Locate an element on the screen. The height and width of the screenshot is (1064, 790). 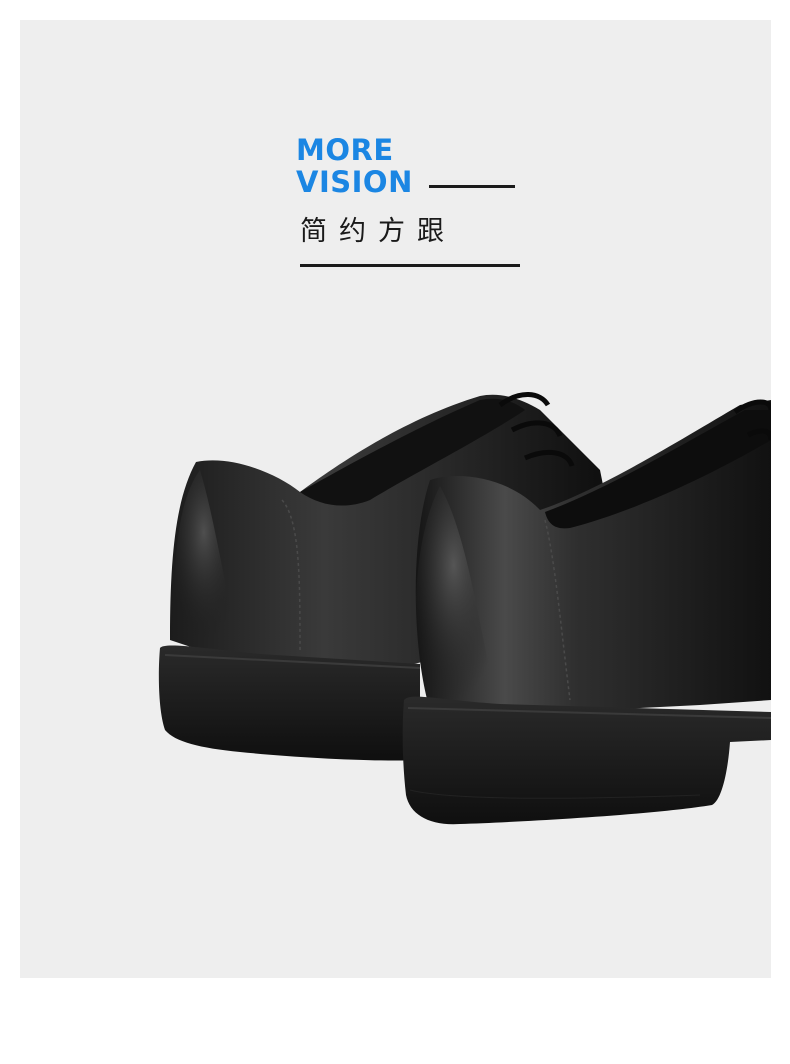
divider-long is located at coordinates (410, 265).